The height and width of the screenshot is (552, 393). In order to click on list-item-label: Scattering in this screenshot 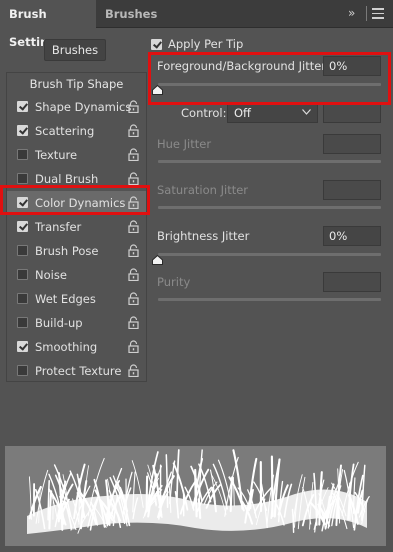, I will do `click(65, 131)`.